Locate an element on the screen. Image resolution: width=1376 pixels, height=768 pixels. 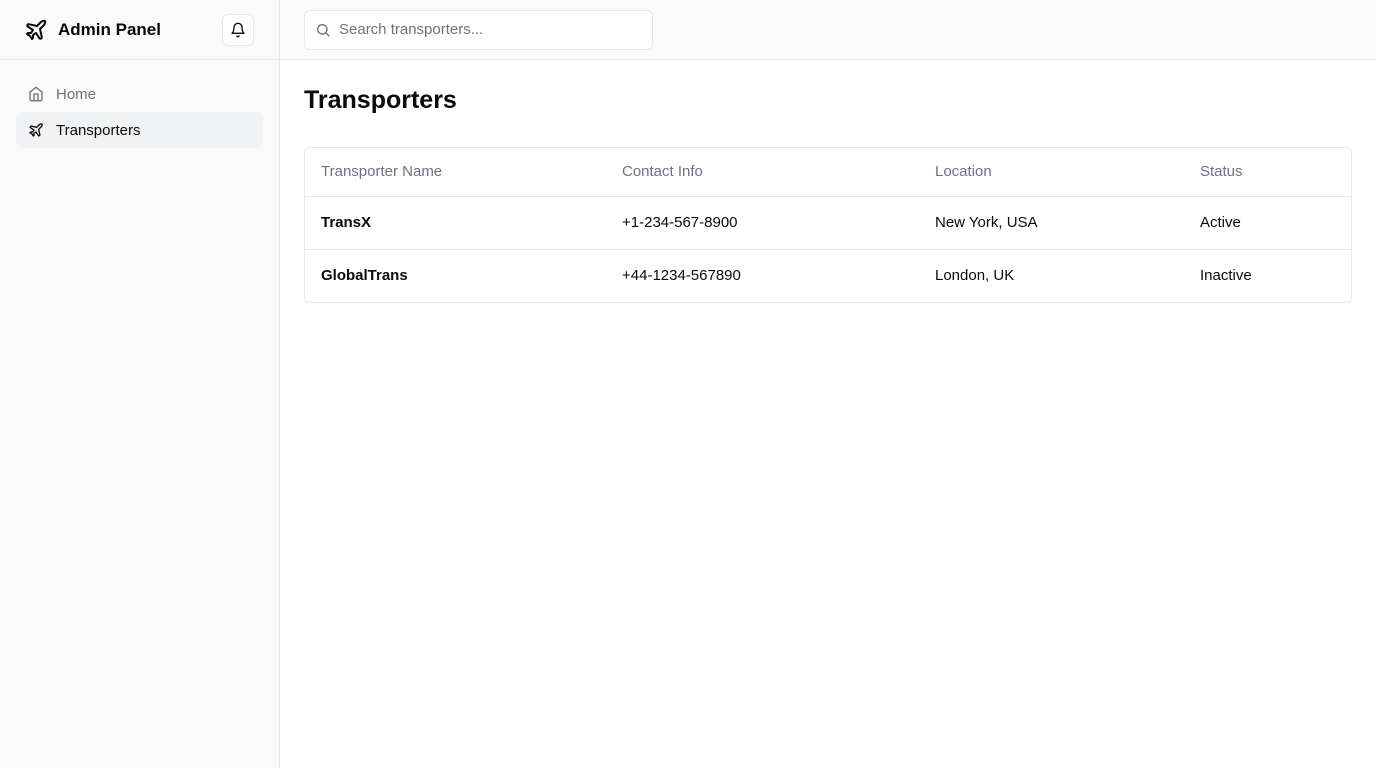
column-header-contact: Contact Info is located at coordinates (762, 172).